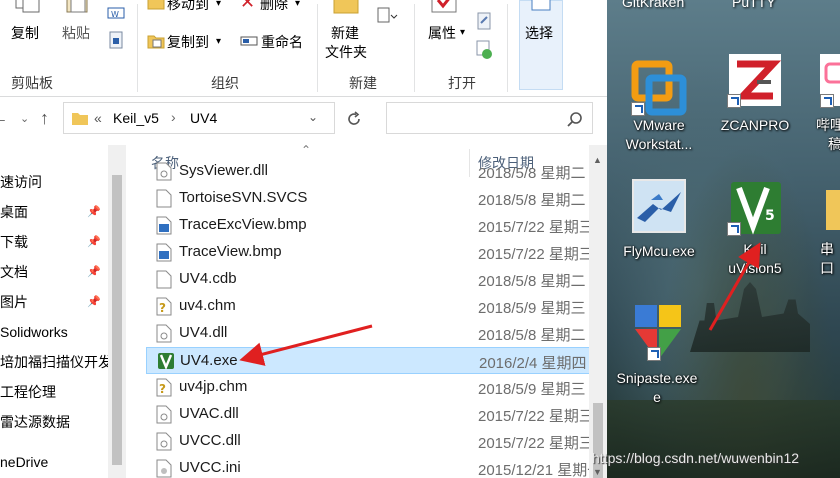  I want to click on search-input, so click(489, 118).